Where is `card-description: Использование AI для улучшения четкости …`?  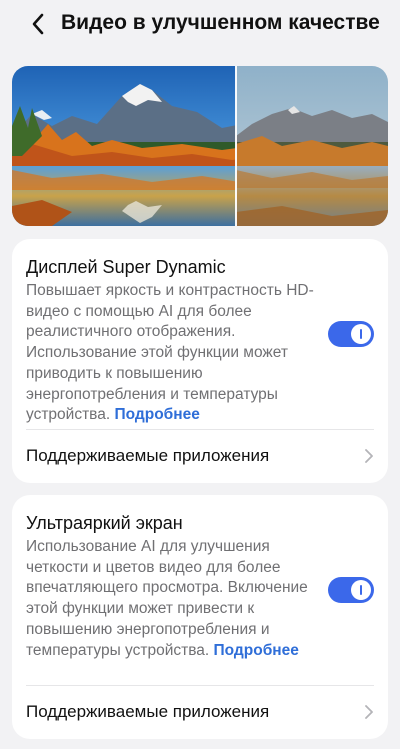
card-description: Использование AI для улучшения четкости … is located at coordinates (172, 599).